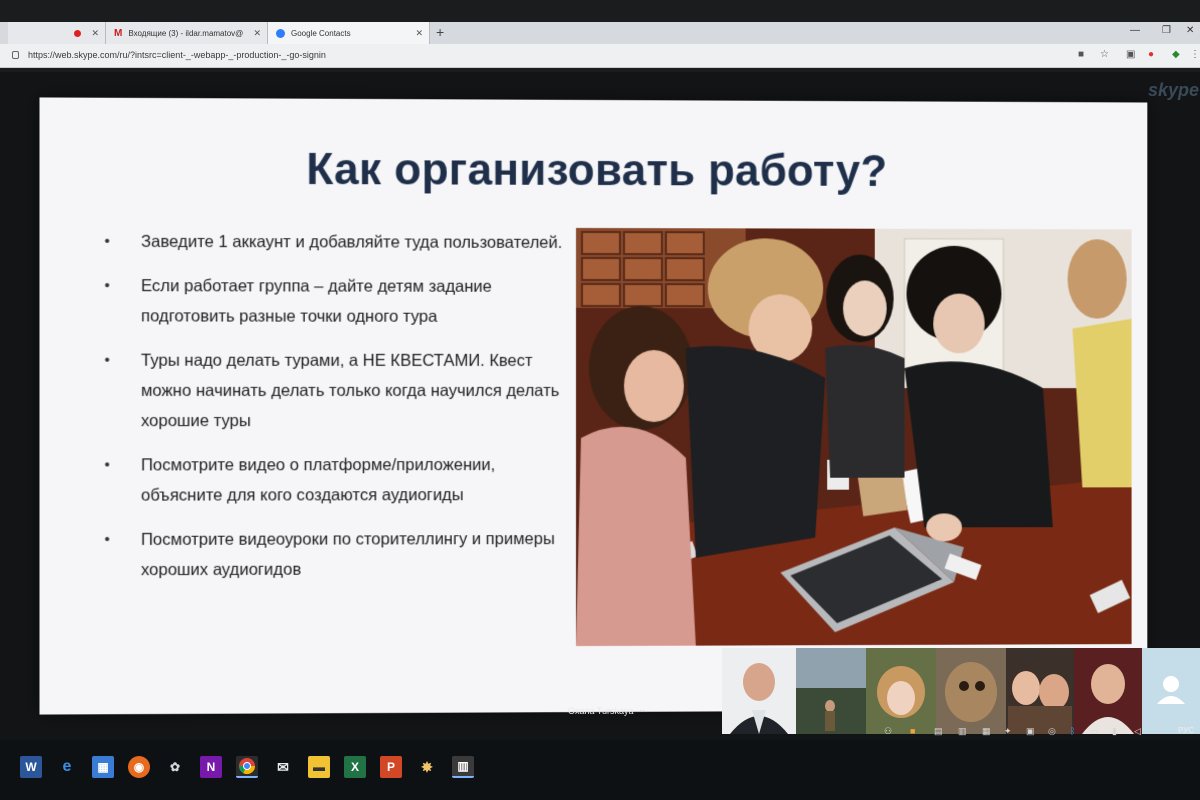 This screenshot has width=1200, height=800. What do you see at coordinates (355, 767) in the screenshot?
I see `excel-icon: X` at bounding box center [355, 767].